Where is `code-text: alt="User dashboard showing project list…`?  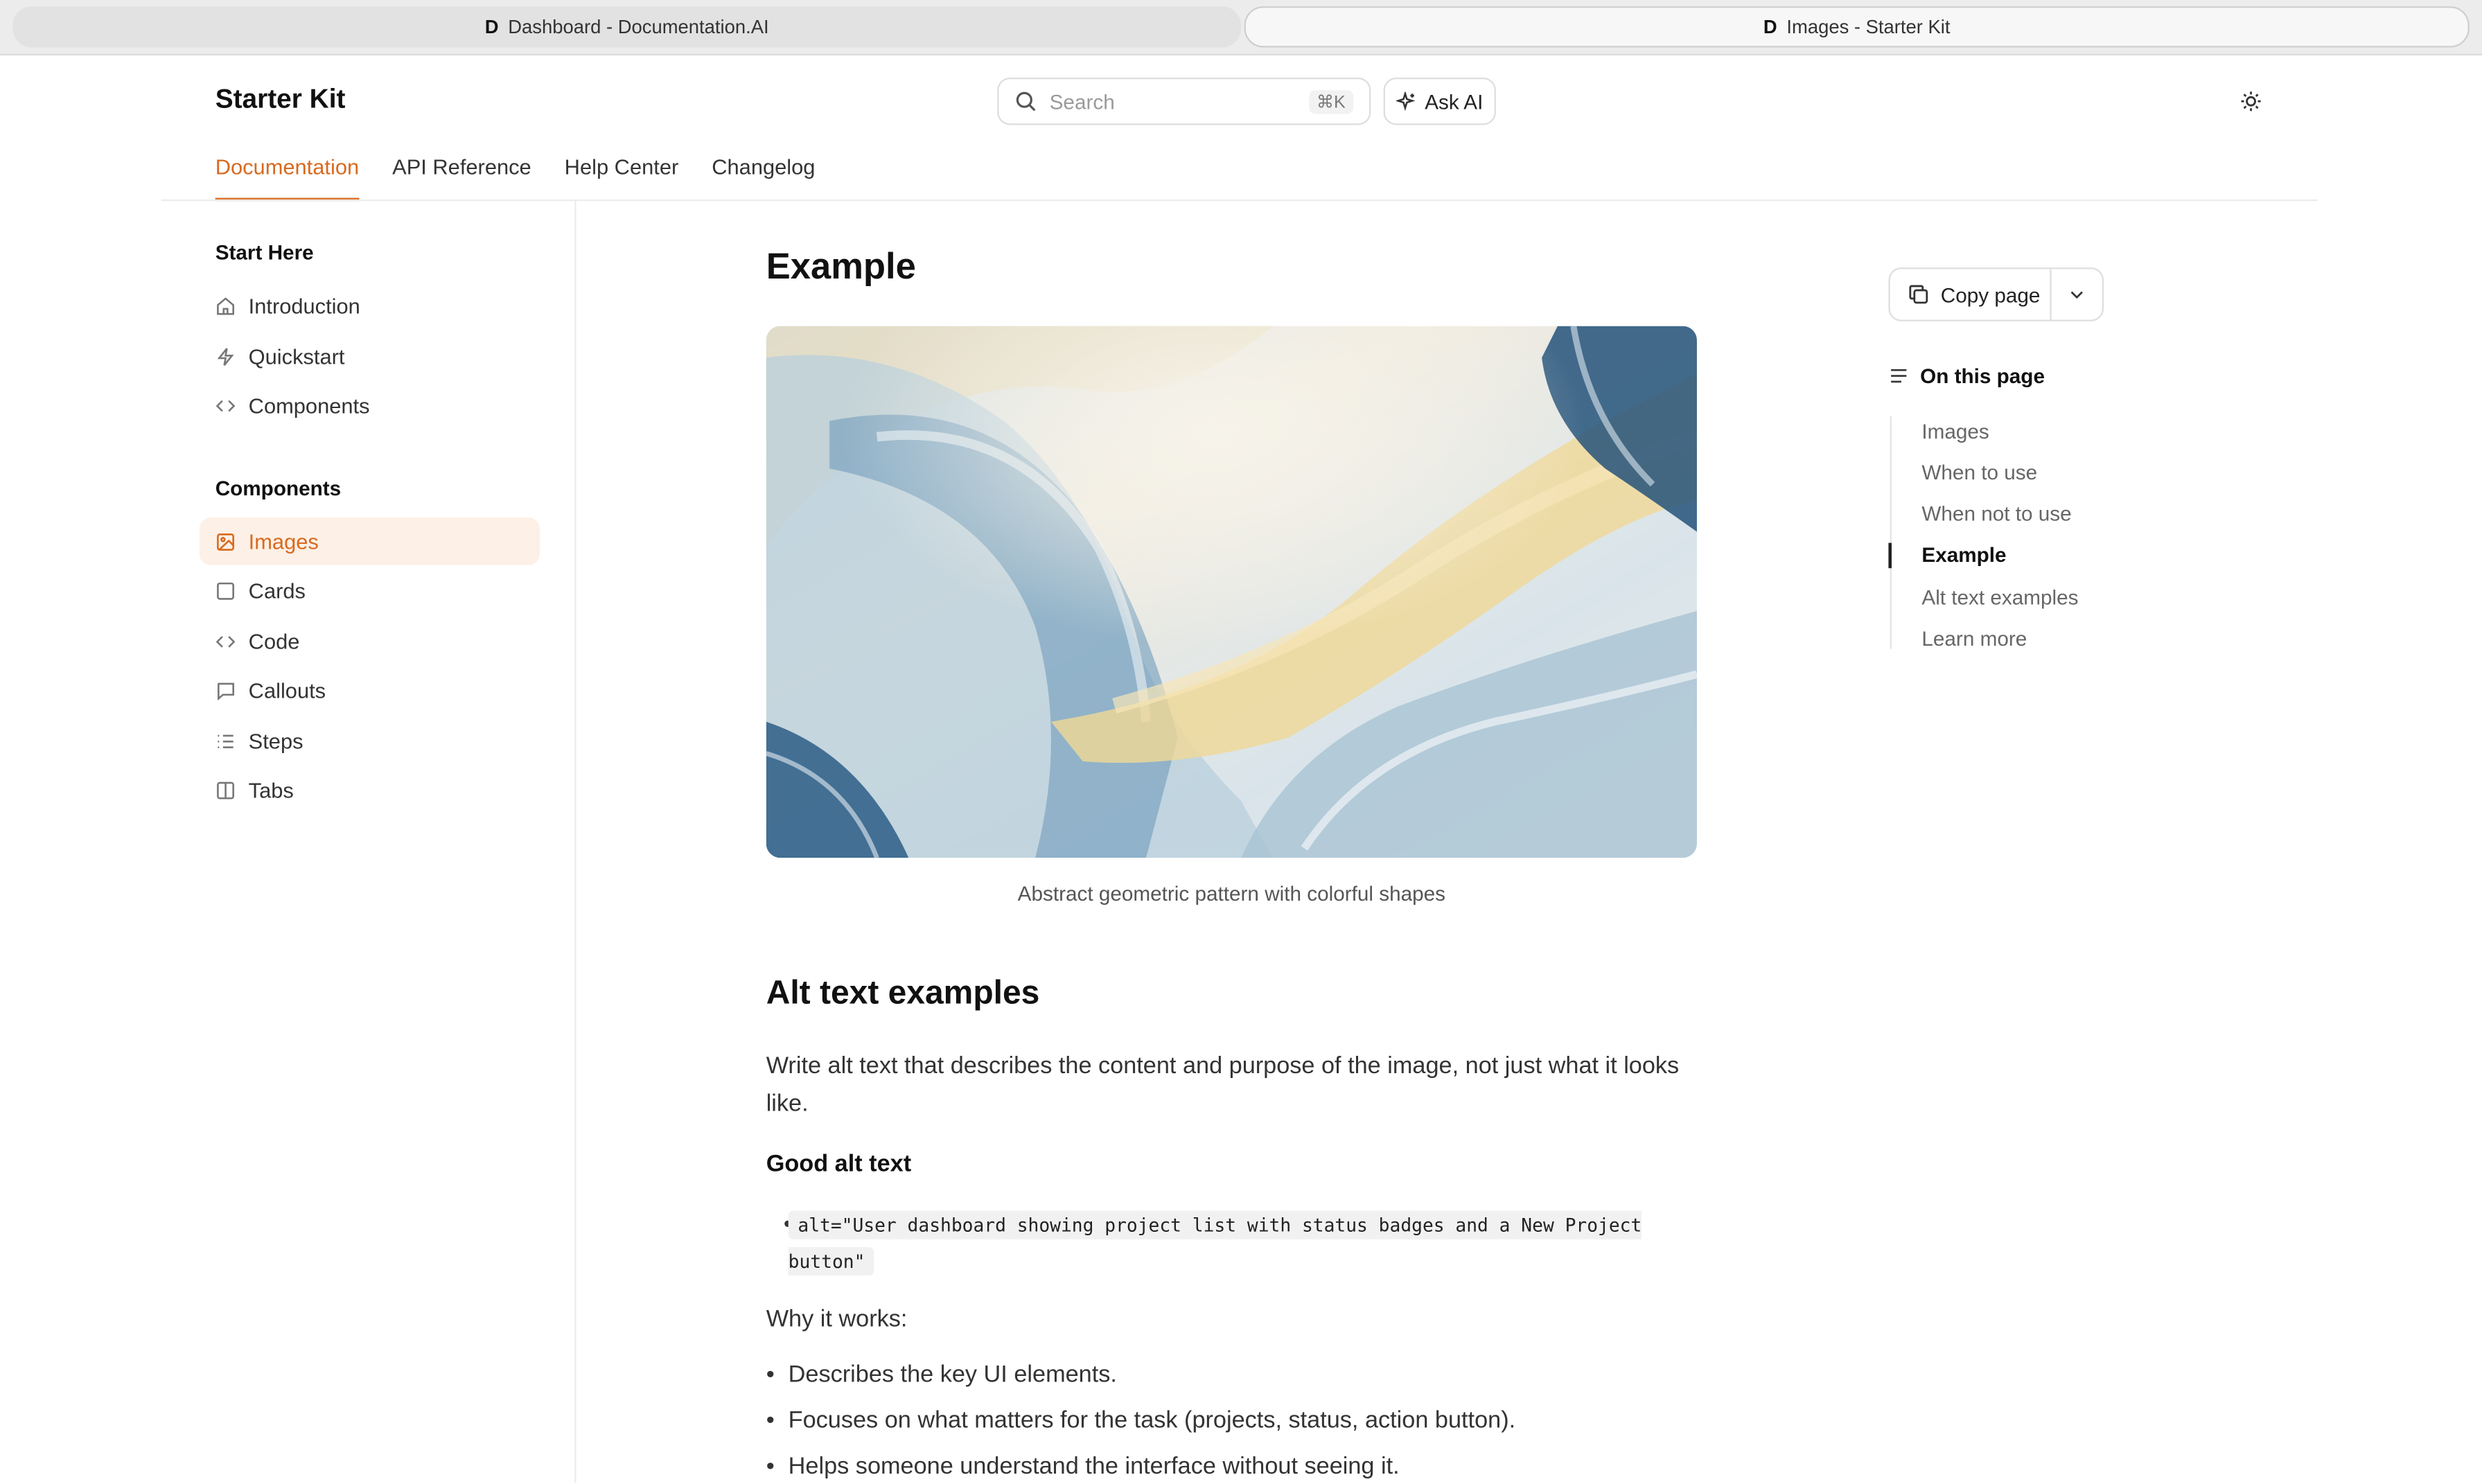
code-text: alt="User dashboard showing project list… is located at coordinates (1215, 1243).